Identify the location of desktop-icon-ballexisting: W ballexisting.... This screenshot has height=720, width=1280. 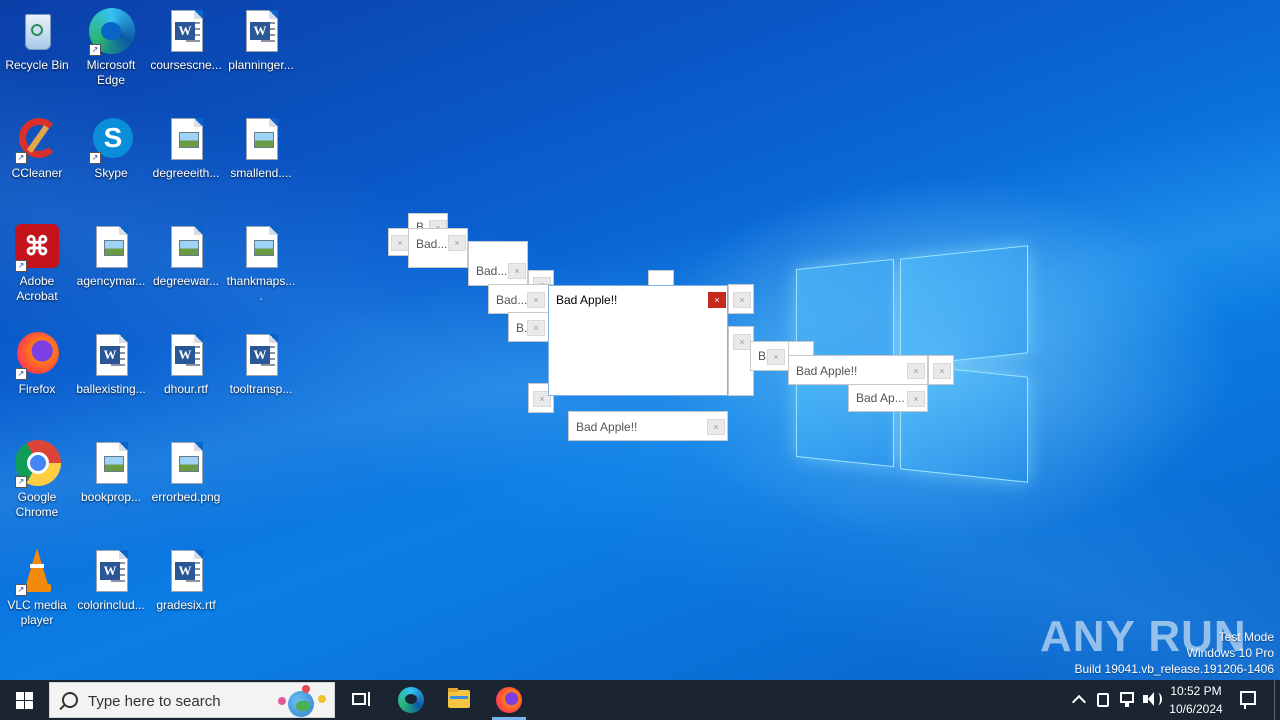
(111, 364).